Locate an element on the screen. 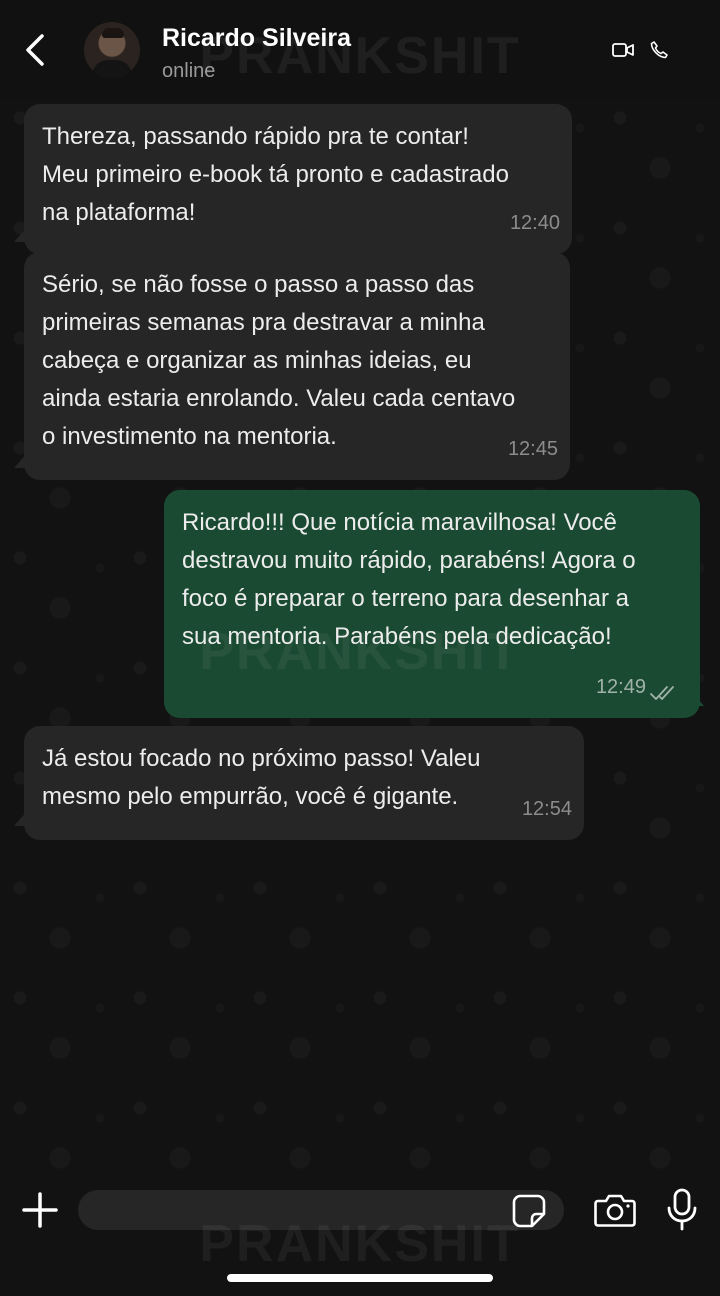  phone-icon is located at coordinates (659, 50).